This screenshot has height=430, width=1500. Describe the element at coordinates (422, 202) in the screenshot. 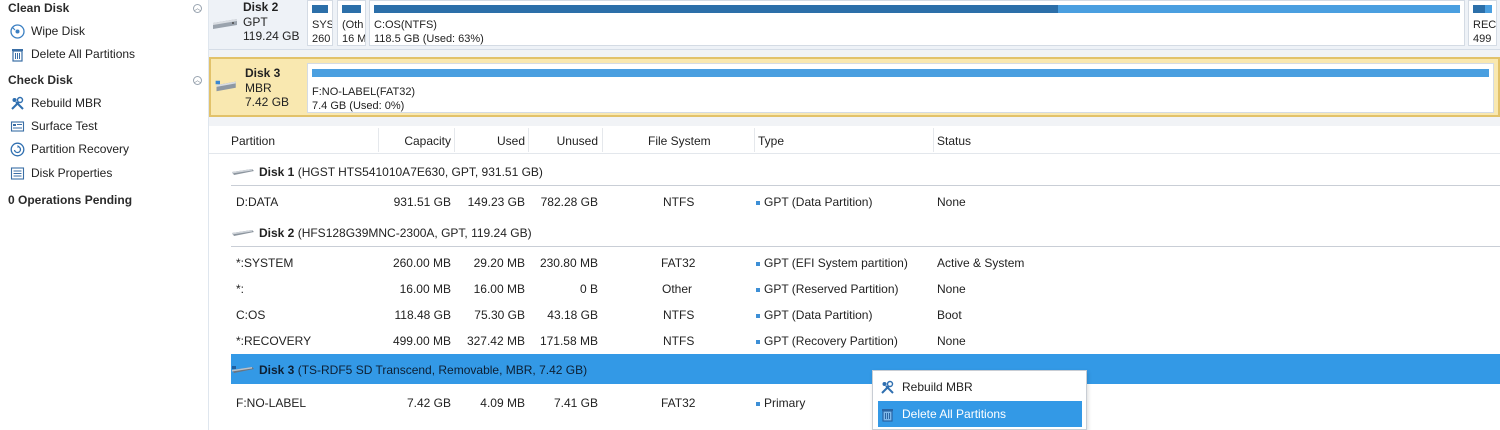

I see `cell-capacity: 931.51 GB` at that location.